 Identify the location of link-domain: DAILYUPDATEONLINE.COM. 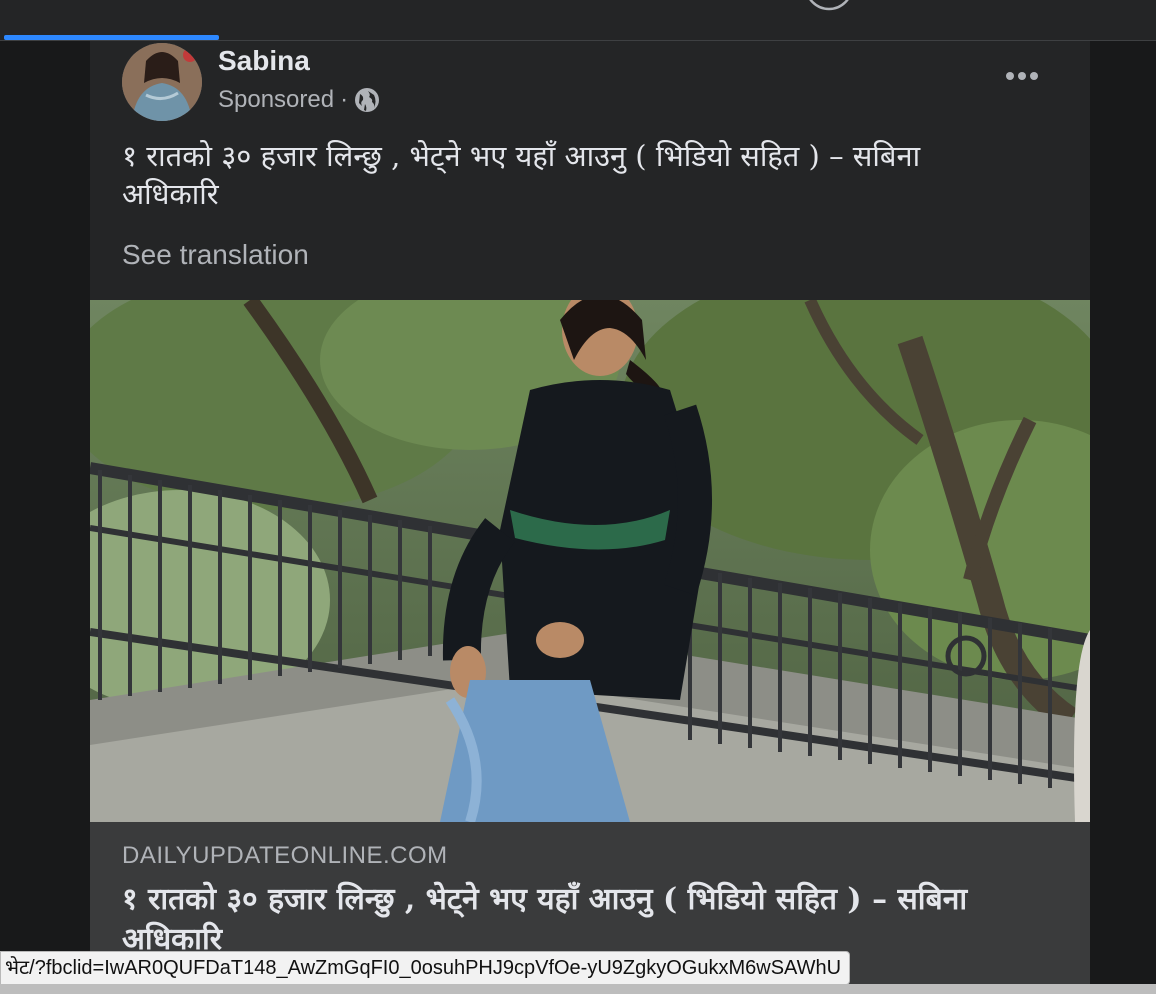
(285, 855).